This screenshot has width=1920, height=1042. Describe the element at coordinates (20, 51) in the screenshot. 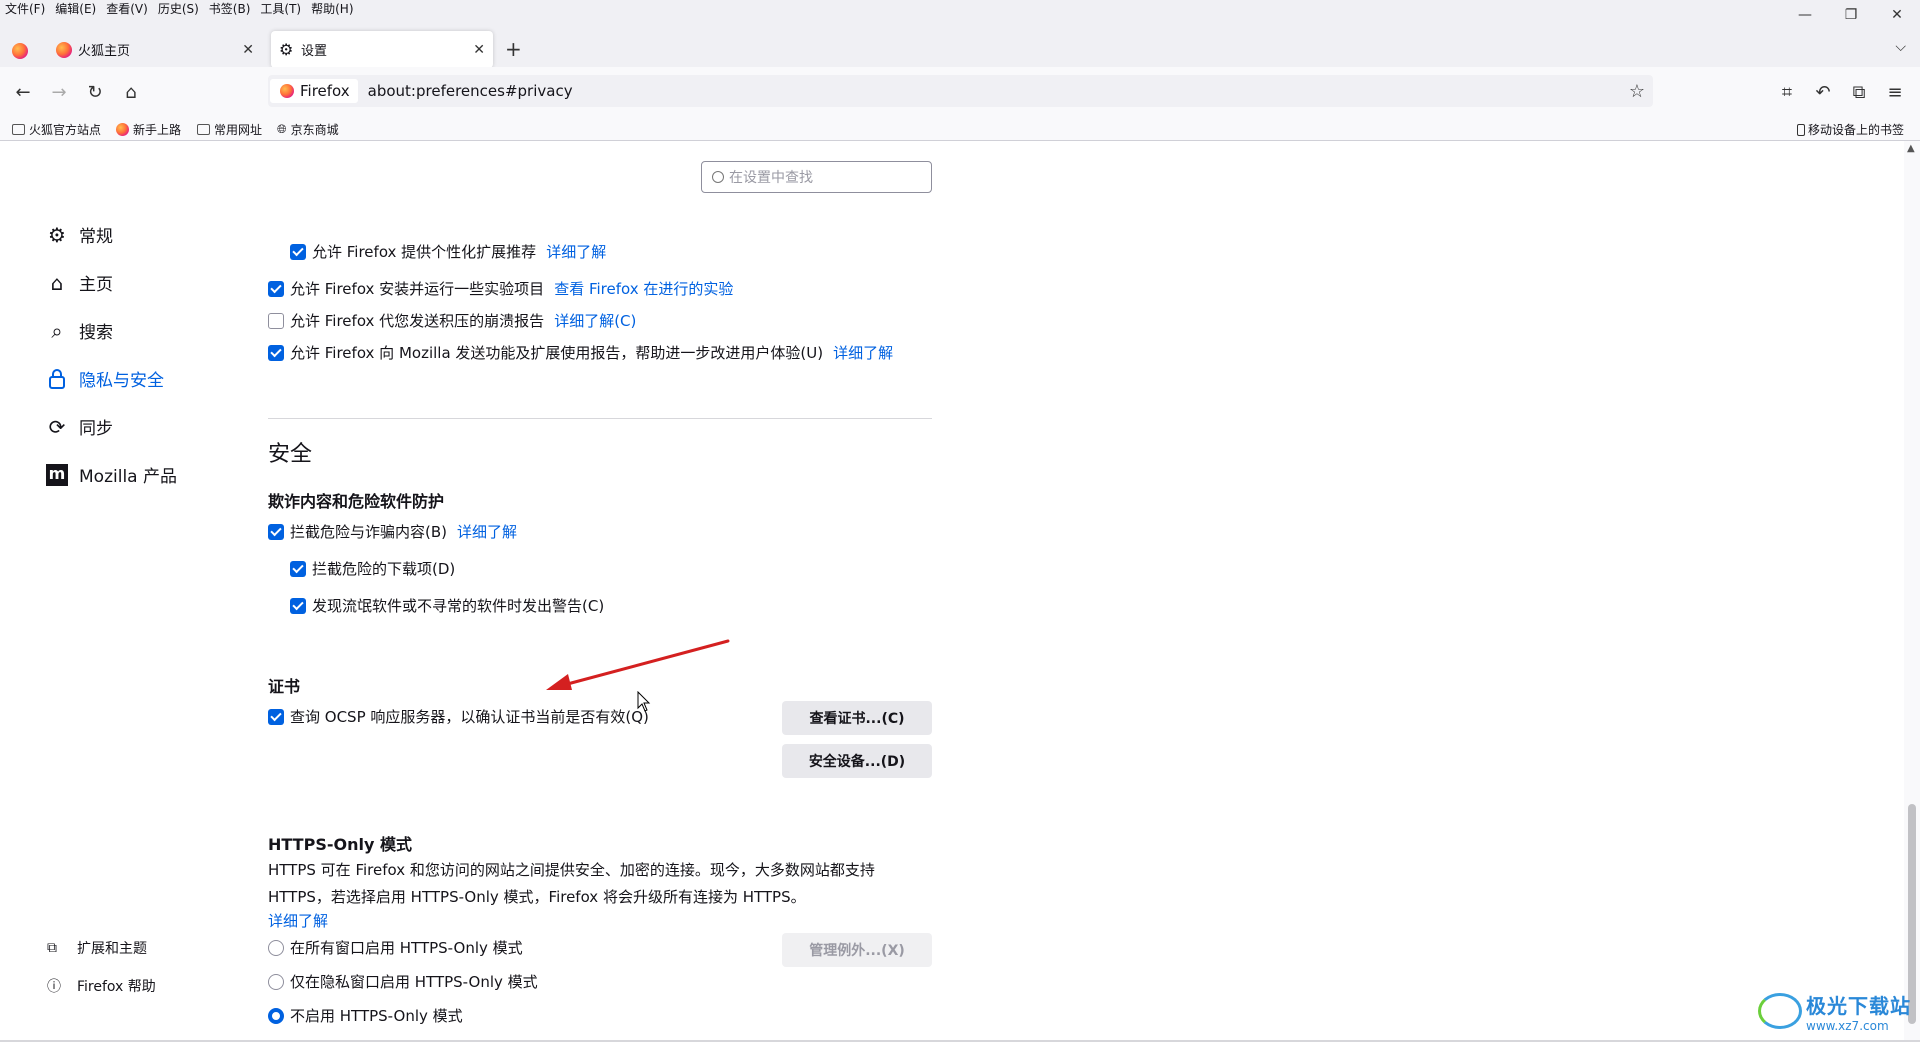

I see `firefox-view-icon` at that location.